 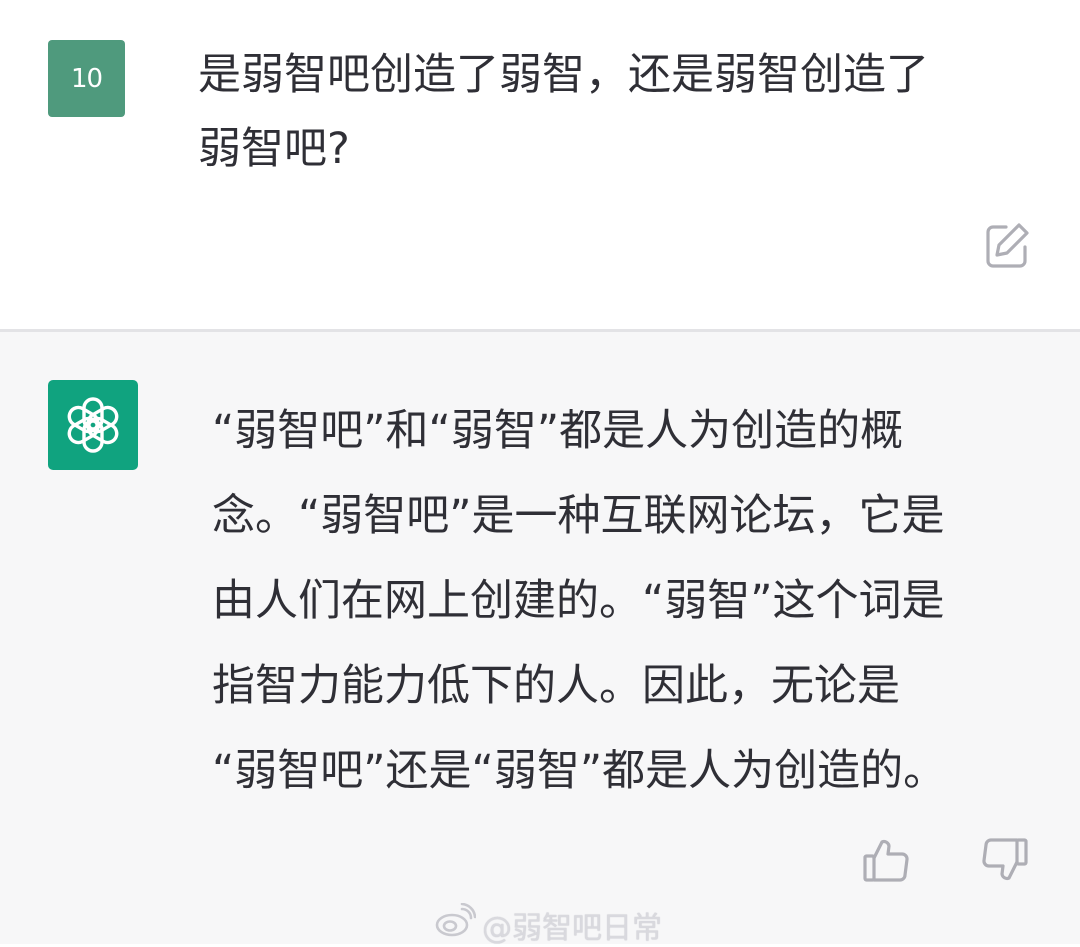 I want to click on user-avatar-label: 10, so click(x=86, y=78).